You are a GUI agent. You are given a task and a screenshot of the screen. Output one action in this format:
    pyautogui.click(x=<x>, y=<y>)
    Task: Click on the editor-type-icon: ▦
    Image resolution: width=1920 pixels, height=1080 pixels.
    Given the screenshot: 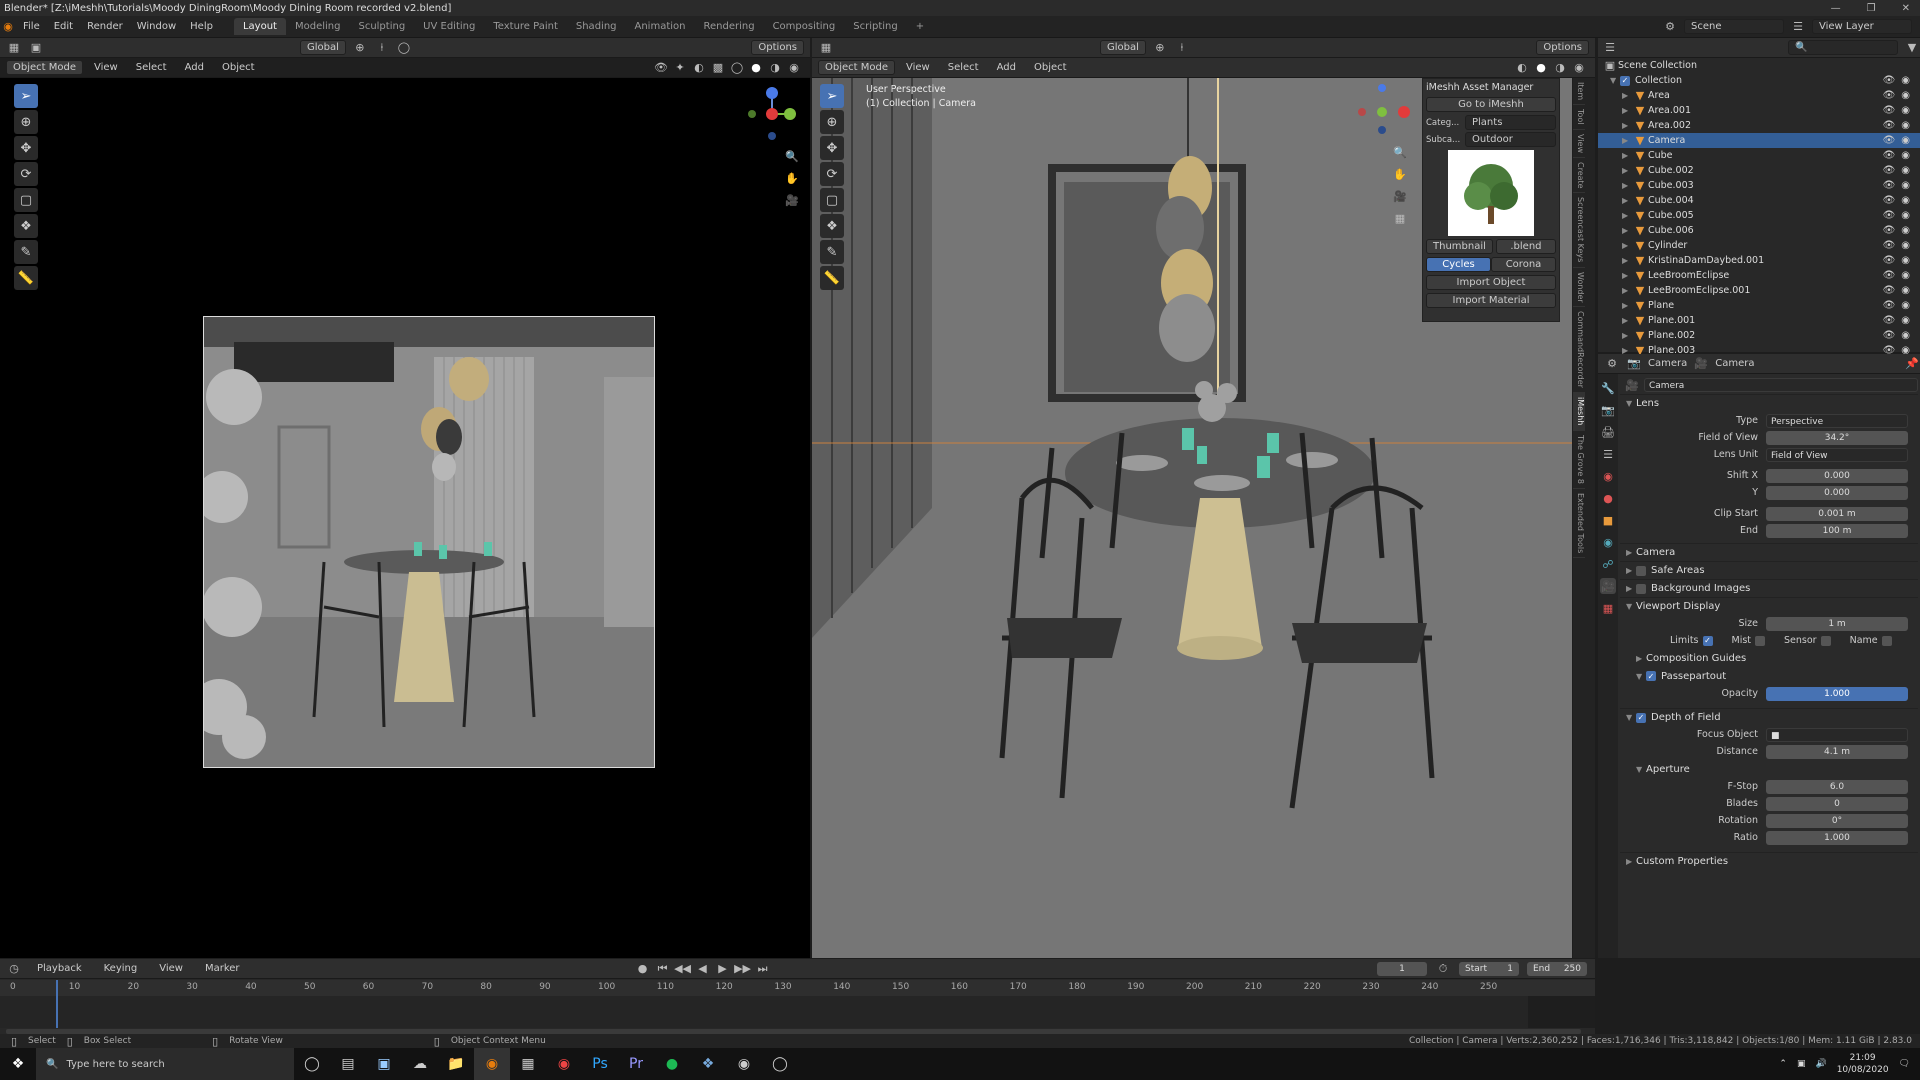 What is the action you would take?
    pyautogui.click(x=14, y=48)
    